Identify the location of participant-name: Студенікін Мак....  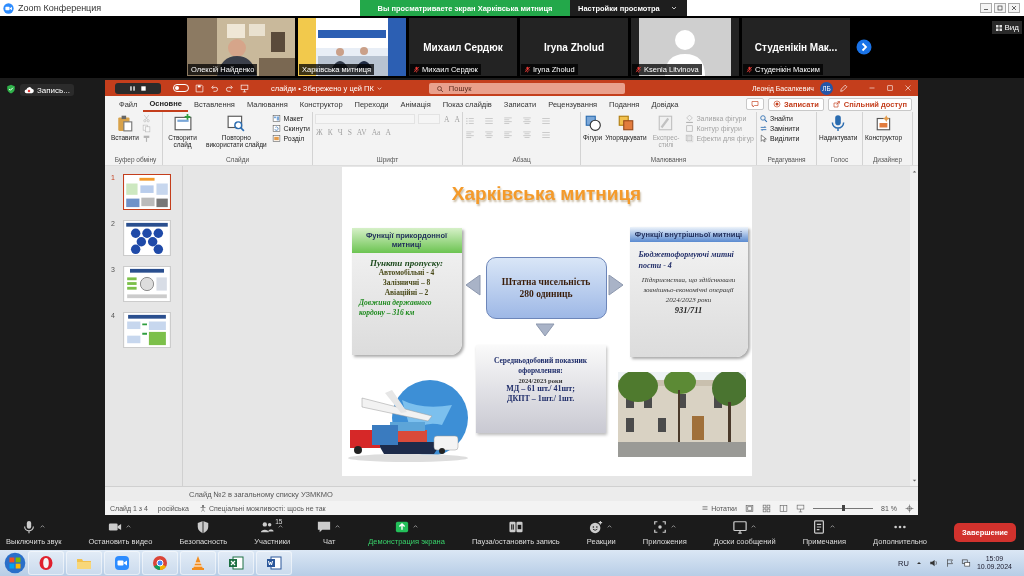
(796, 47).